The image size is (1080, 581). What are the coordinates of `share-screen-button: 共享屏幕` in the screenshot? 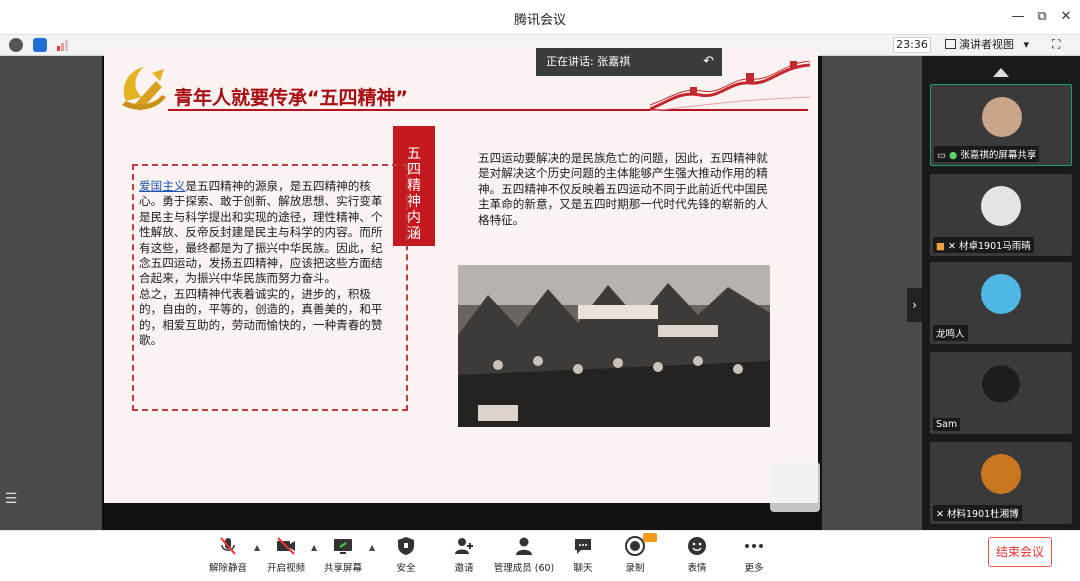 It's located at (343, 554).